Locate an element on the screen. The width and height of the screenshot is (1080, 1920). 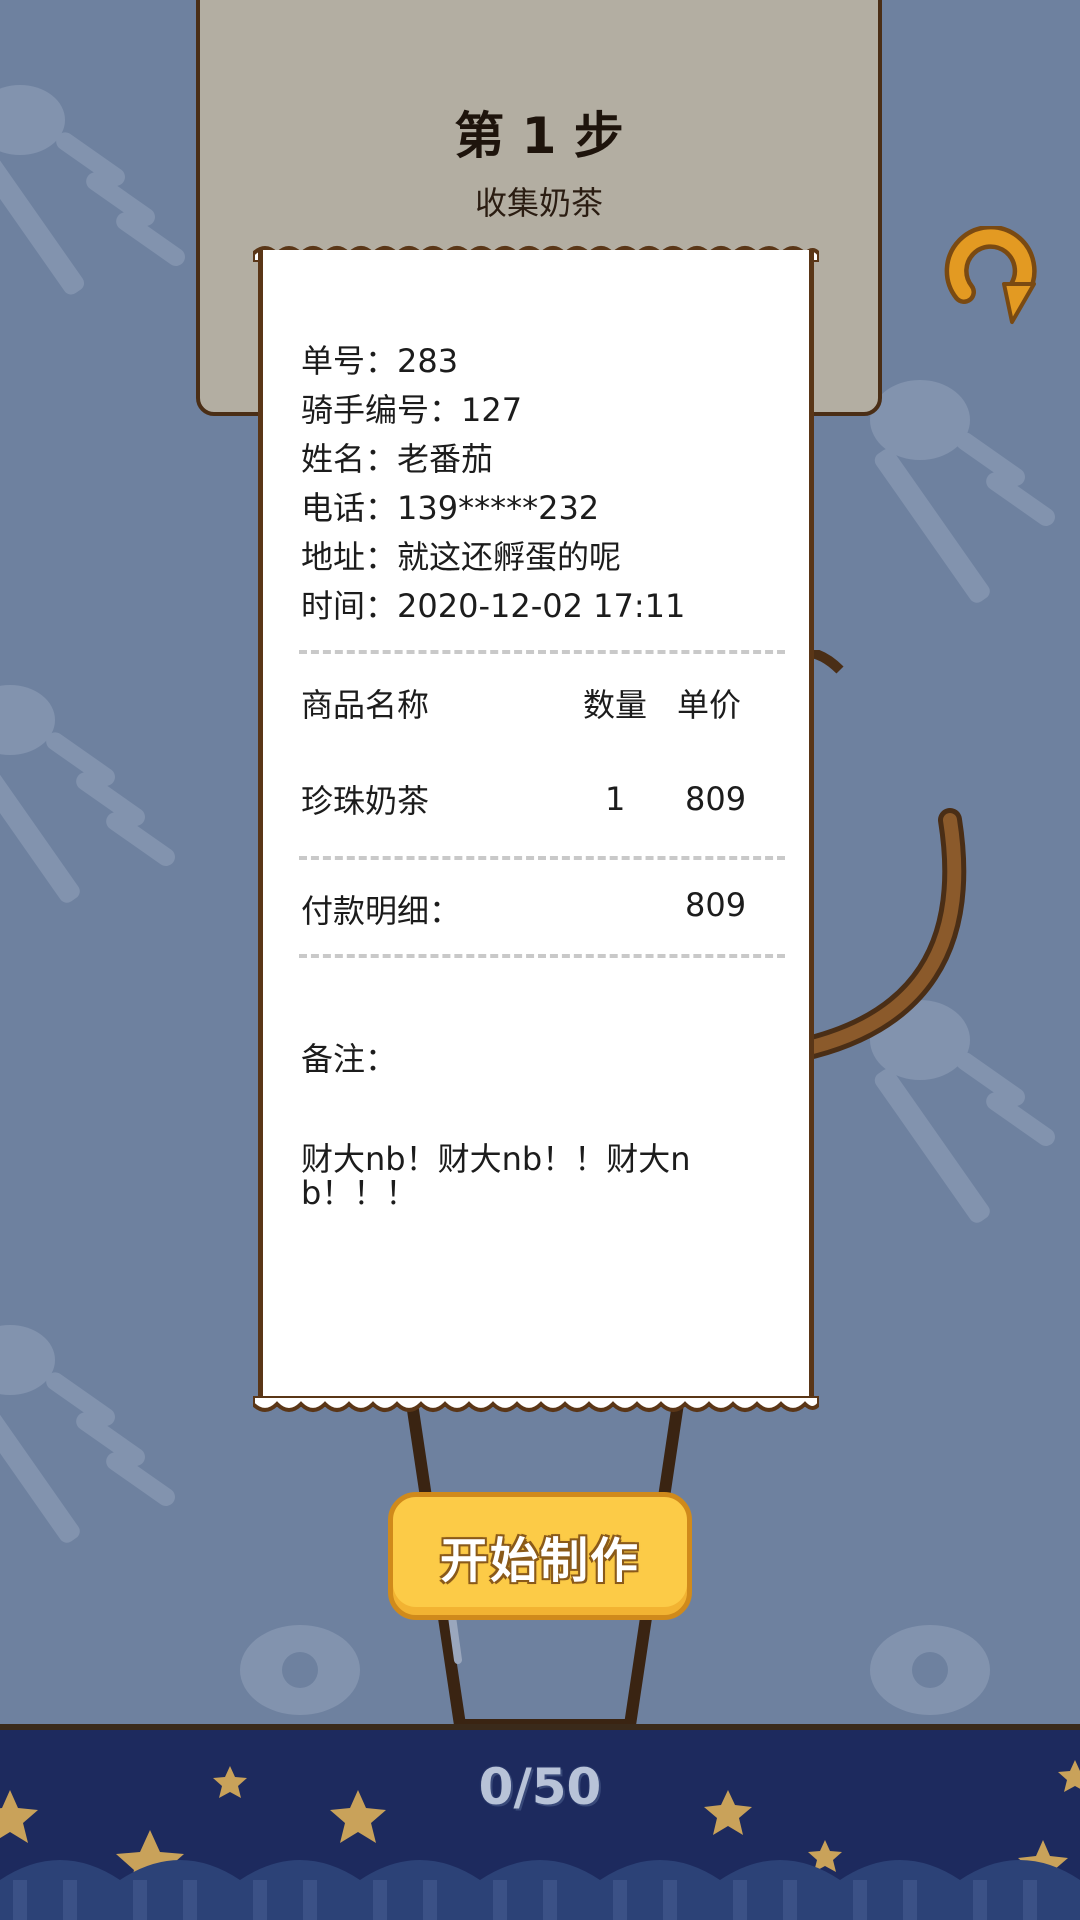
receipt-bottom-edge is located at coordinates (536, 1404).